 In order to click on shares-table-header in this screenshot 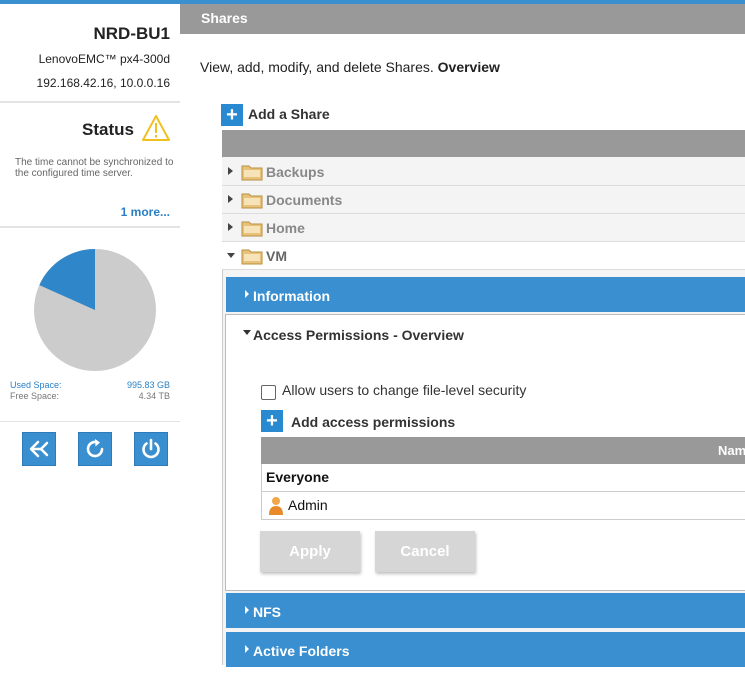, I will do `click(483, 143)`.